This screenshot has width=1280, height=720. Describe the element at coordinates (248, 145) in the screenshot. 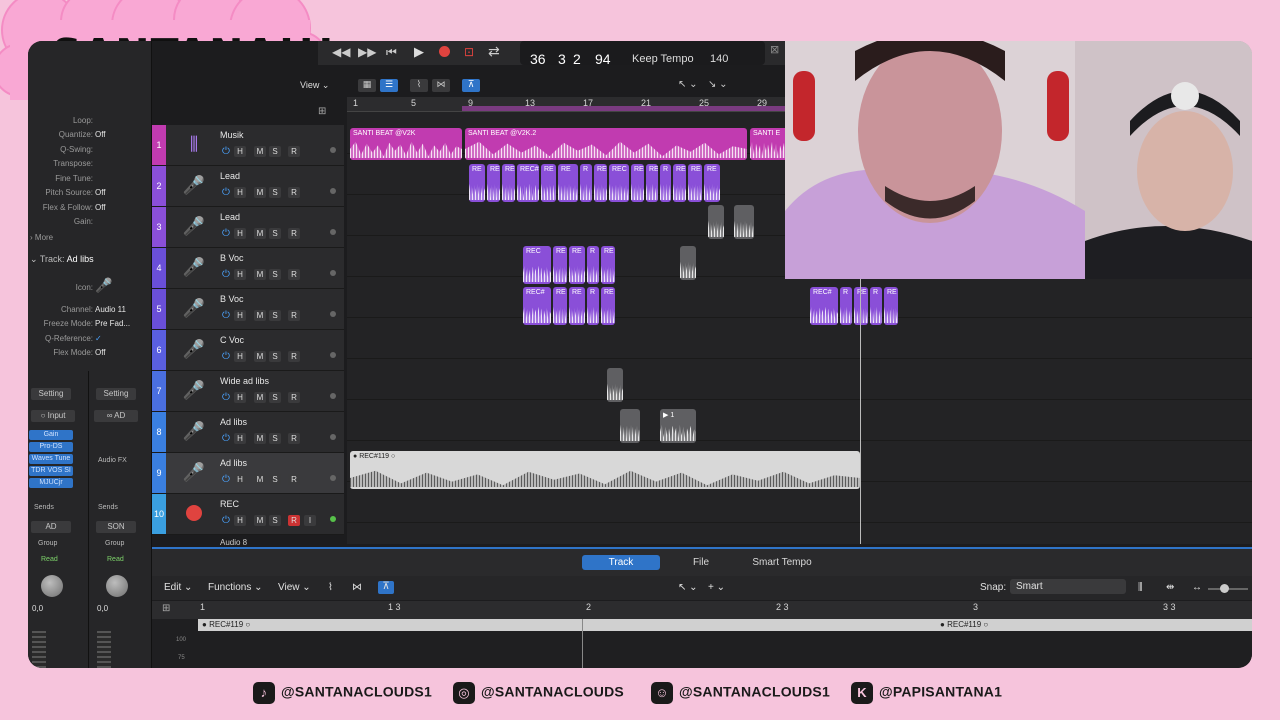

I see `track-header: 1 ⫼ Musik ⏻ H M S R` at that location.